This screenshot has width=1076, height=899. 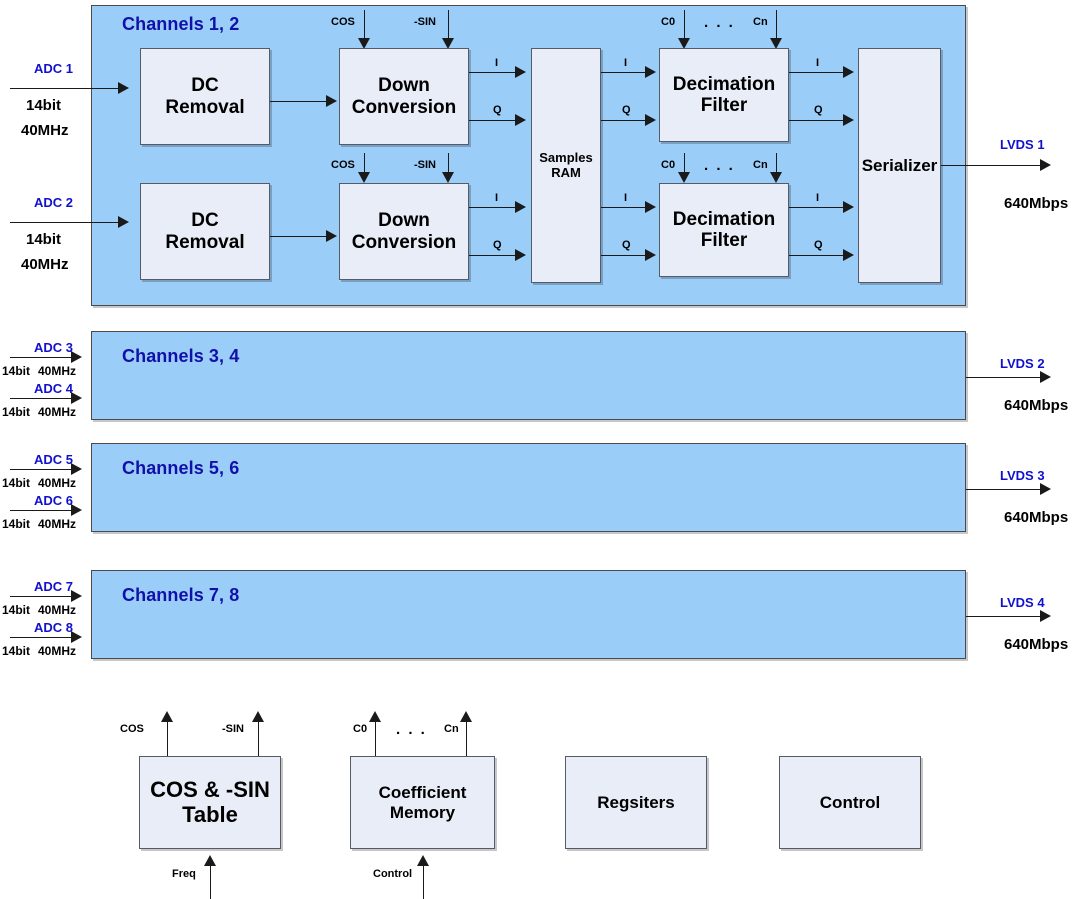 I want to click on signal-label-dots-ch1: . . ., so click(x=719, y=22).